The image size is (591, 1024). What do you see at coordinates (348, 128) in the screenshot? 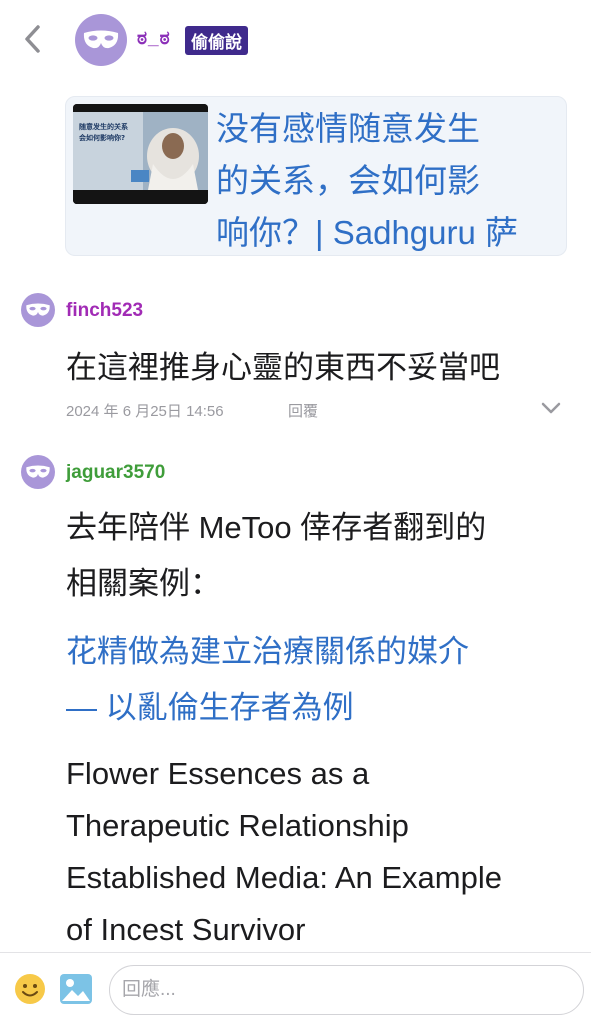
I see `link-title-line: 没有感情随意发生` at bounding box center [348, 128].